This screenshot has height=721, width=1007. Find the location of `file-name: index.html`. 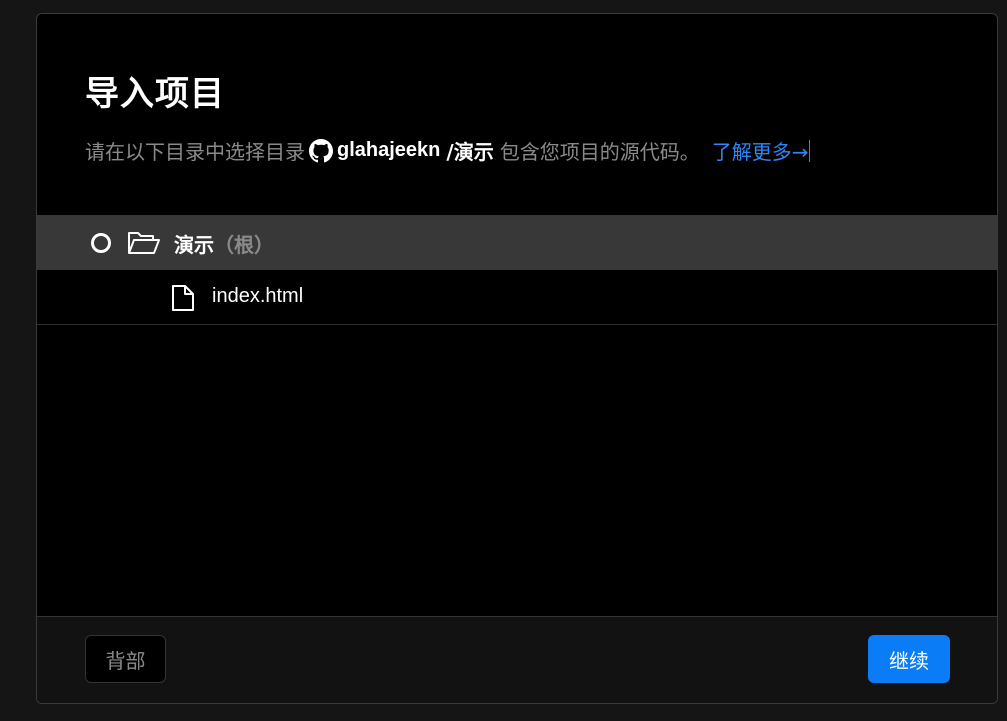

file-name: index.html is located at coordinates (258, 296).